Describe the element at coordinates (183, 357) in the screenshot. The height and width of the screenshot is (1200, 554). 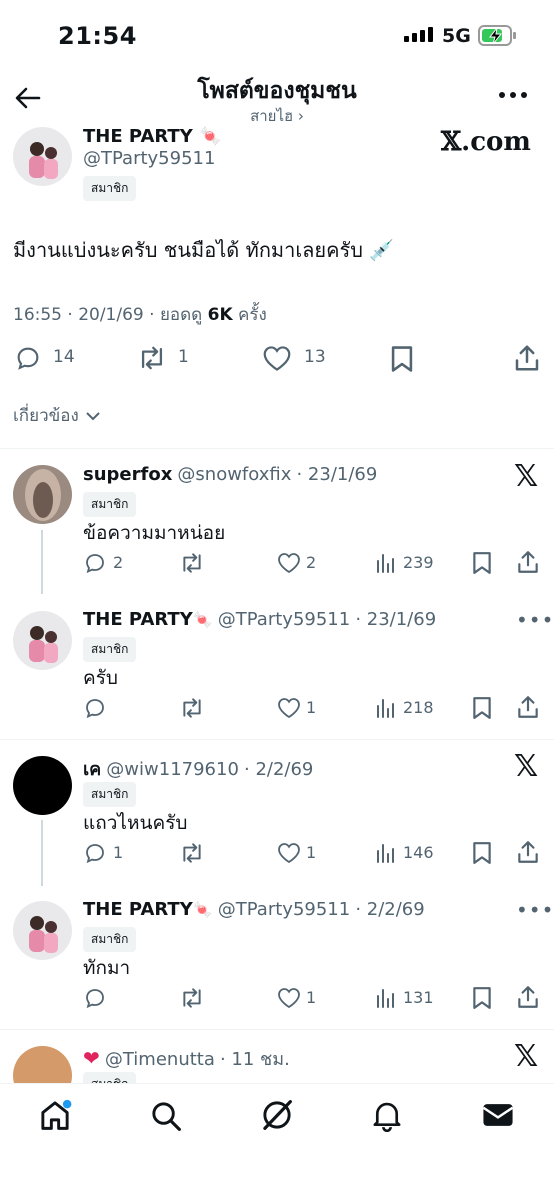
I see `repost-count: 1` at that location.